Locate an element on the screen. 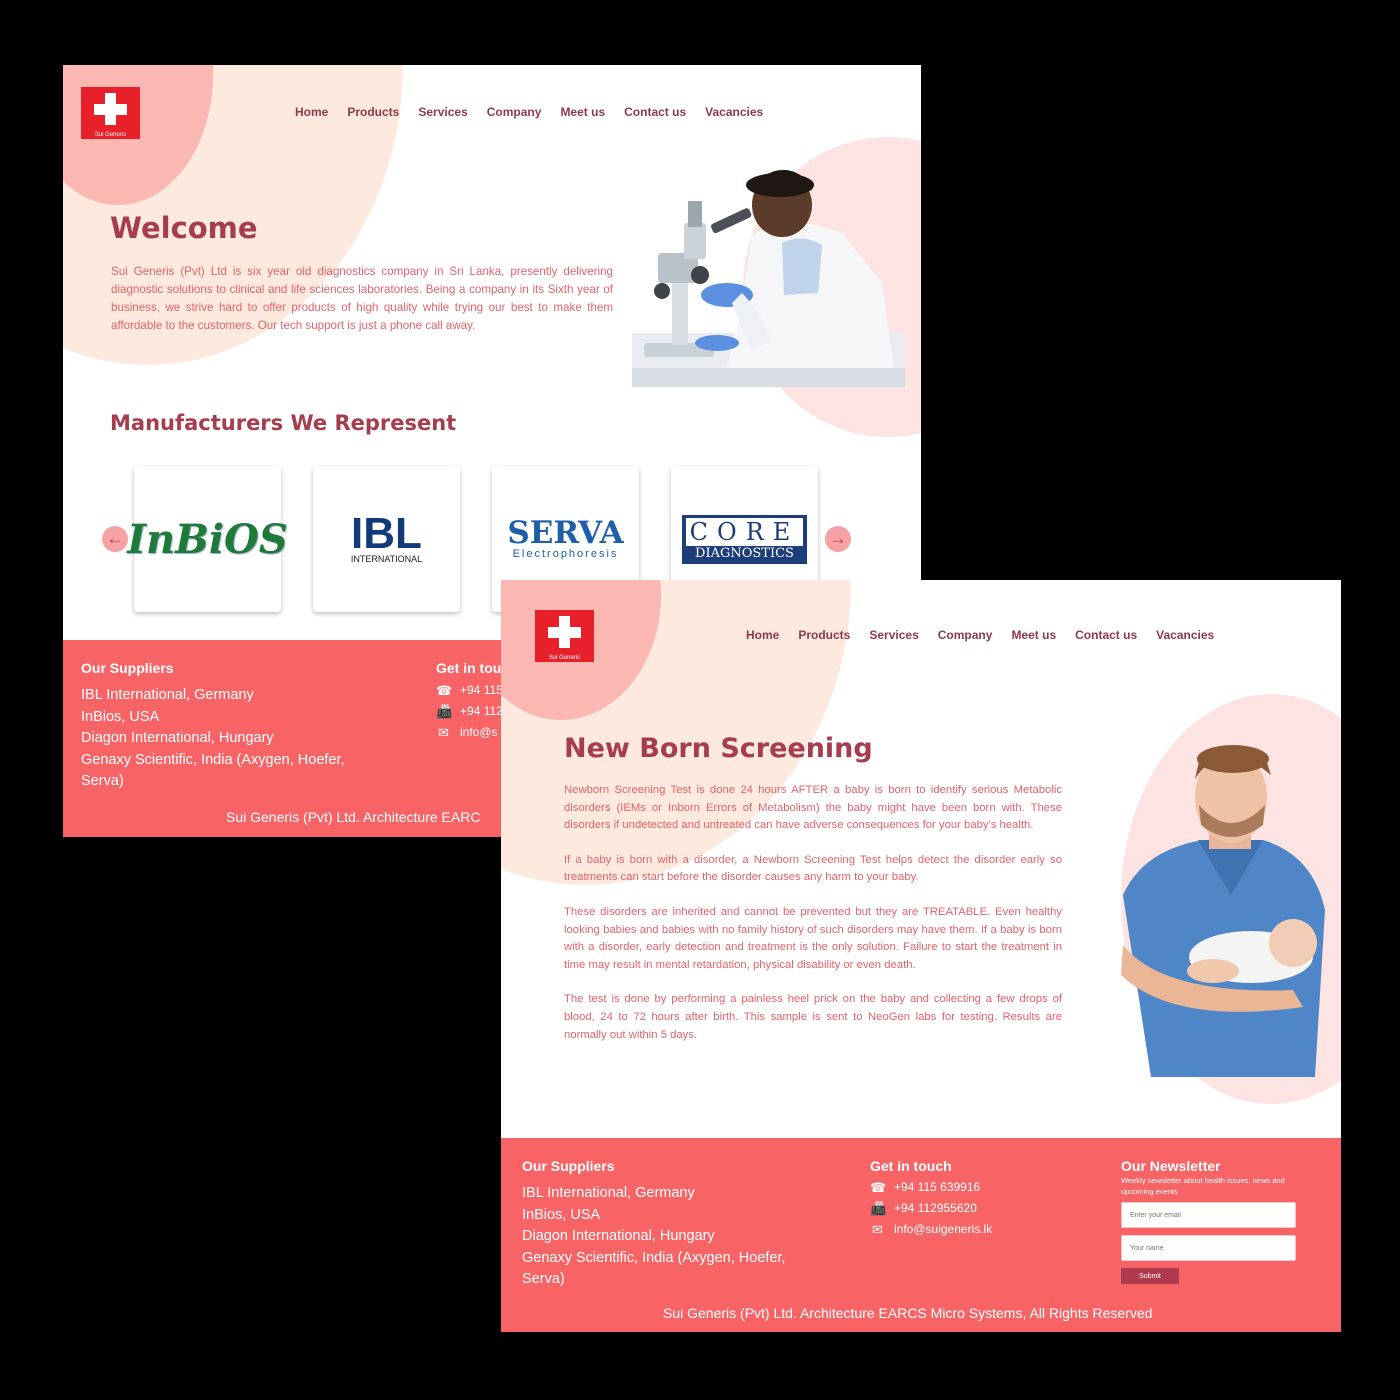  core-sub: DIAGNOSTICS is located at coordinates (744, 553).